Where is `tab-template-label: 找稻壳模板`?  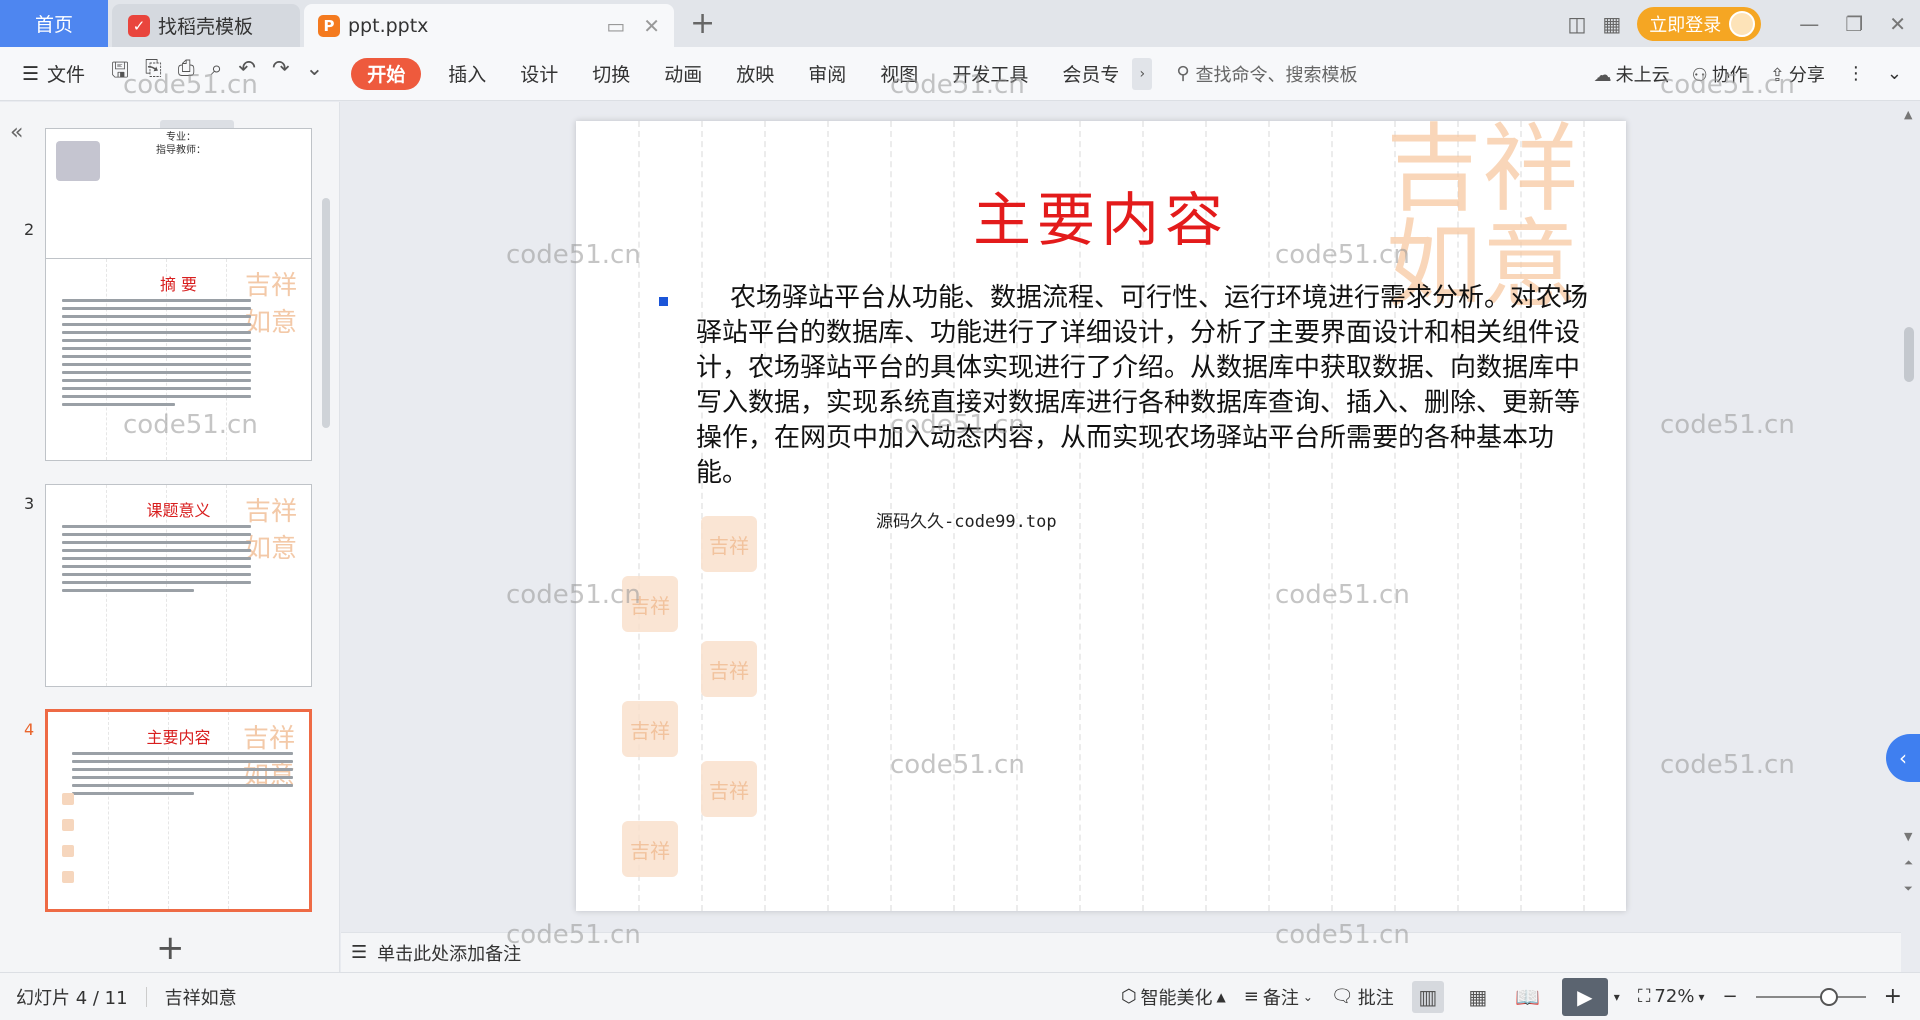 tab-template-label: 找稻壳模板 is located at coordinates (206, 27).